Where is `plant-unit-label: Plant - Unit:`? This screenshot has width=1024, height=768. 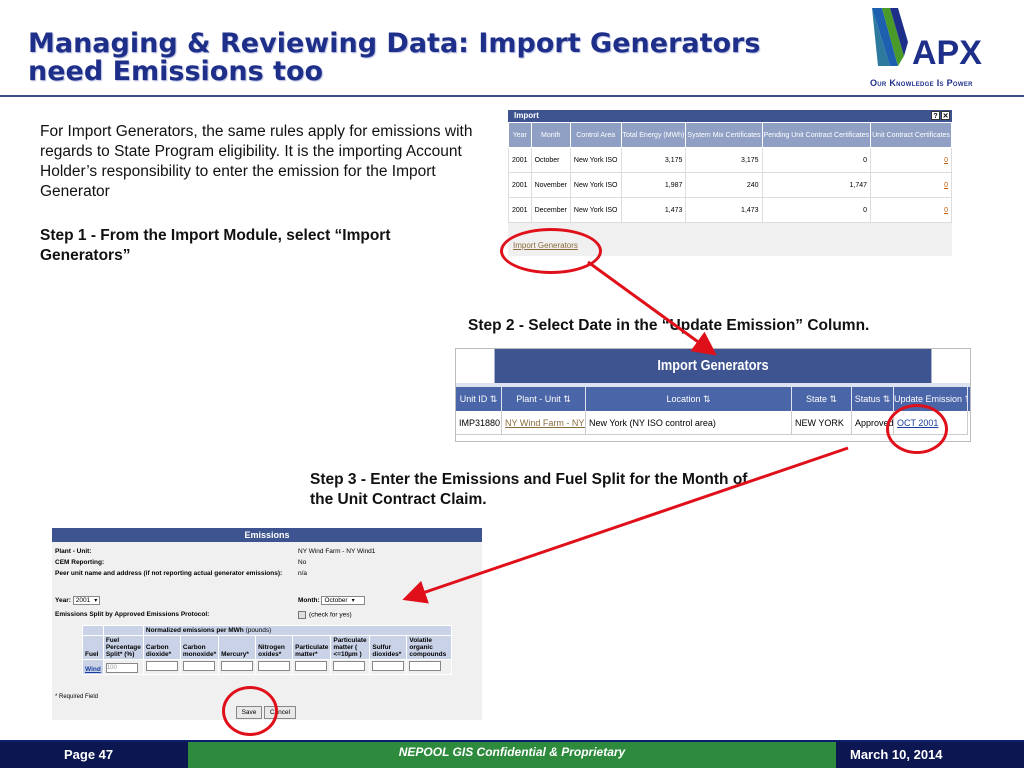
plant-unit-label: Plant - Unit: is located at coordinates (73, 551).